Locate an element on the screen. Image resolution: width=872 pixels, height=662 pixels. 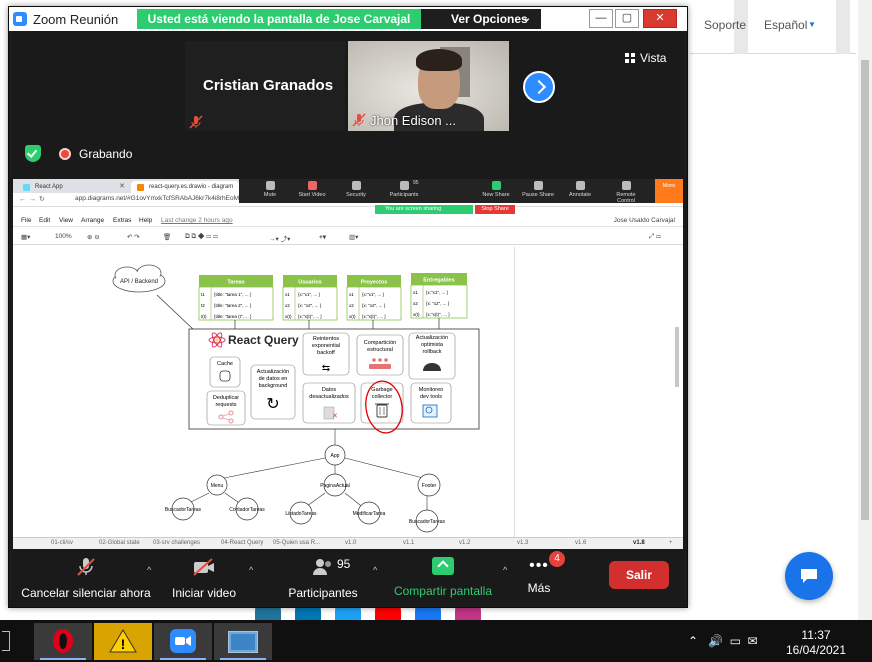
maximize-button: ▢ is located at coordinates (627, 18).